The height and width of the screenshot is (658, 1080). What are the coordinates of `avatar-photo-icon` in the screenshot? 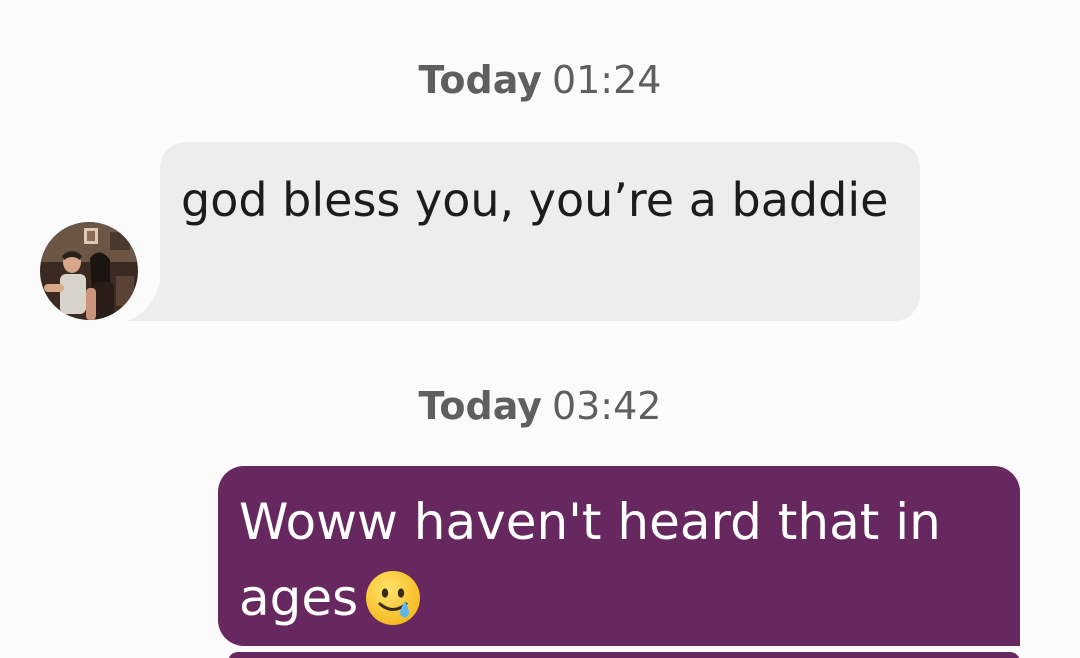 It's located at (89, 271).